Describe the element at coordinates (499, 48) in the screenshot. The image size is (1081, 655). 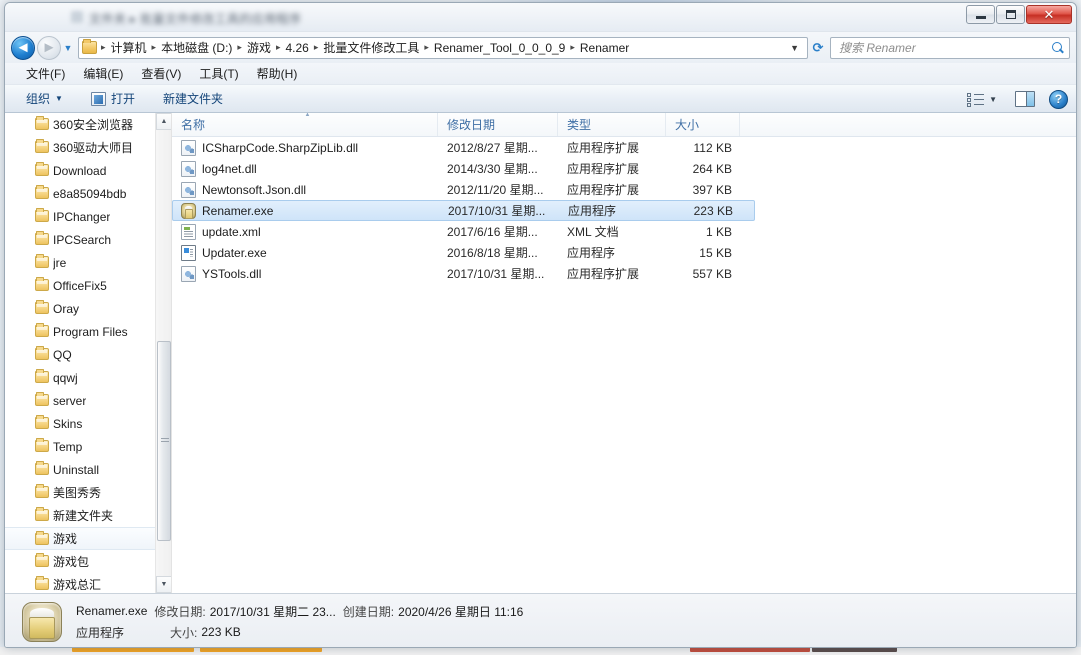
I see `breadcrumb-item-renamer-tool: Renamer_Tool_0_0_0_9` at that location.